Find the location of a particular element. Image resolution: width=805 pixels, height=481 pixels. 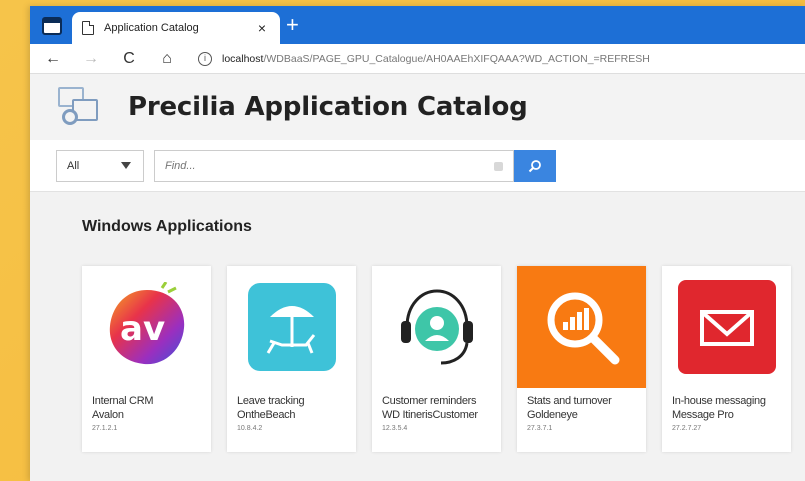

app-version: 12.3.5.4 is located at coordinates (395, 428).